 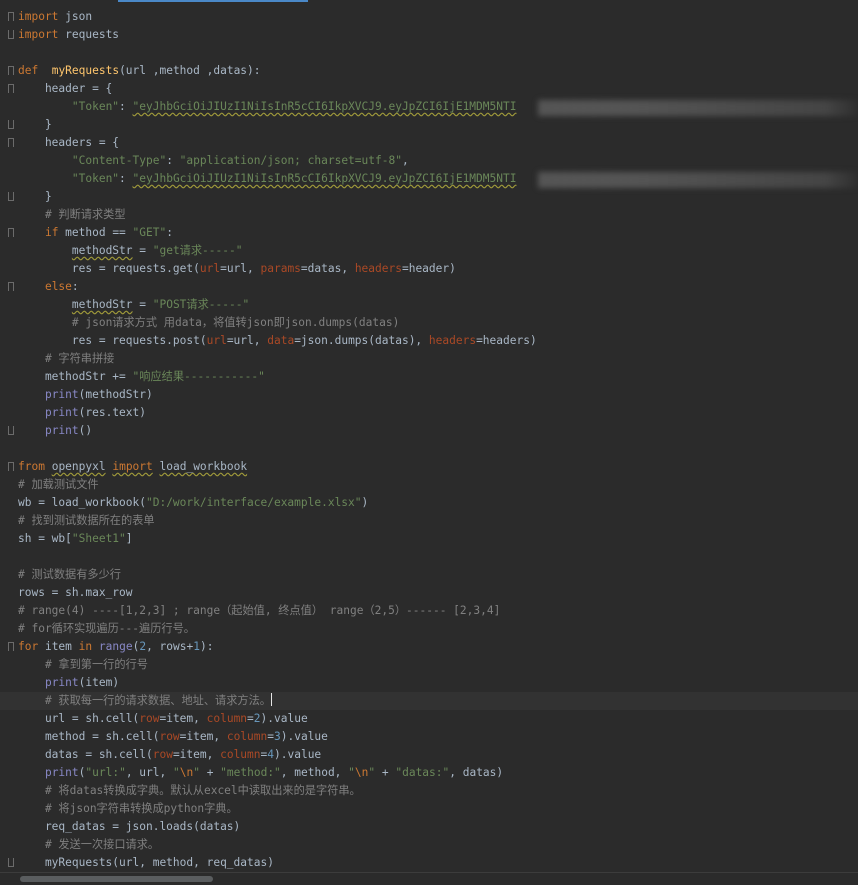 I want to click on code-line: # 获取每一行的请求数据、地址、请求方法。, so click(x=429, y=701).